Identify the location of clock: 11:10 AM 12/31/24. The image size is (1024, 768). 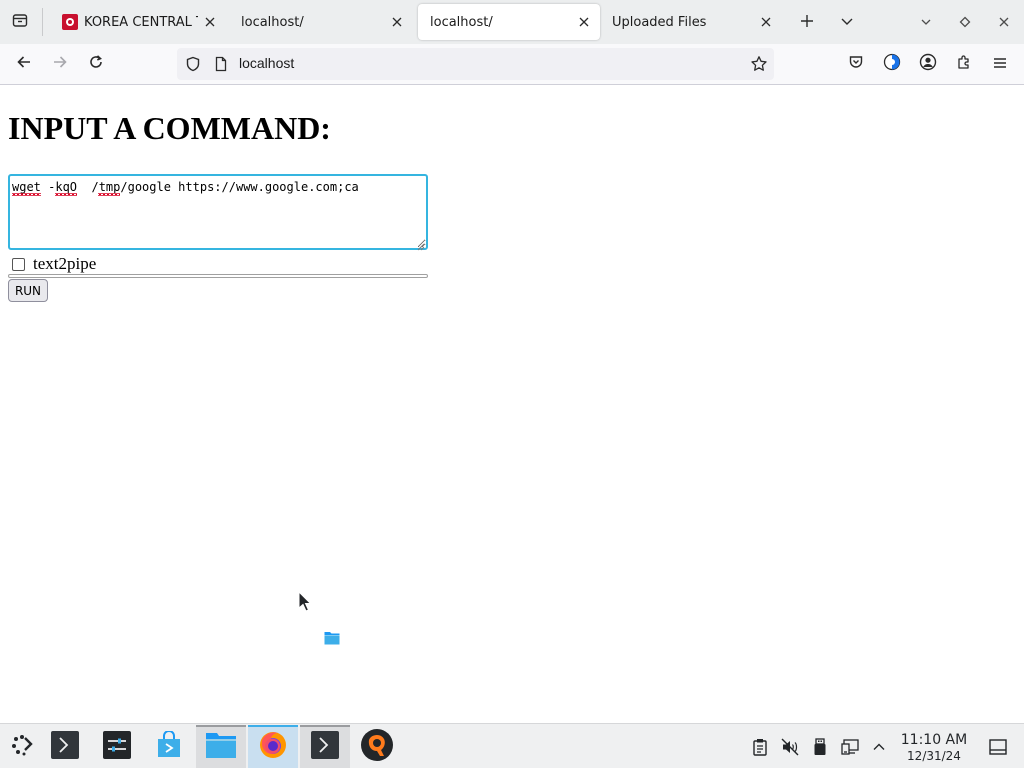
(934, 747).